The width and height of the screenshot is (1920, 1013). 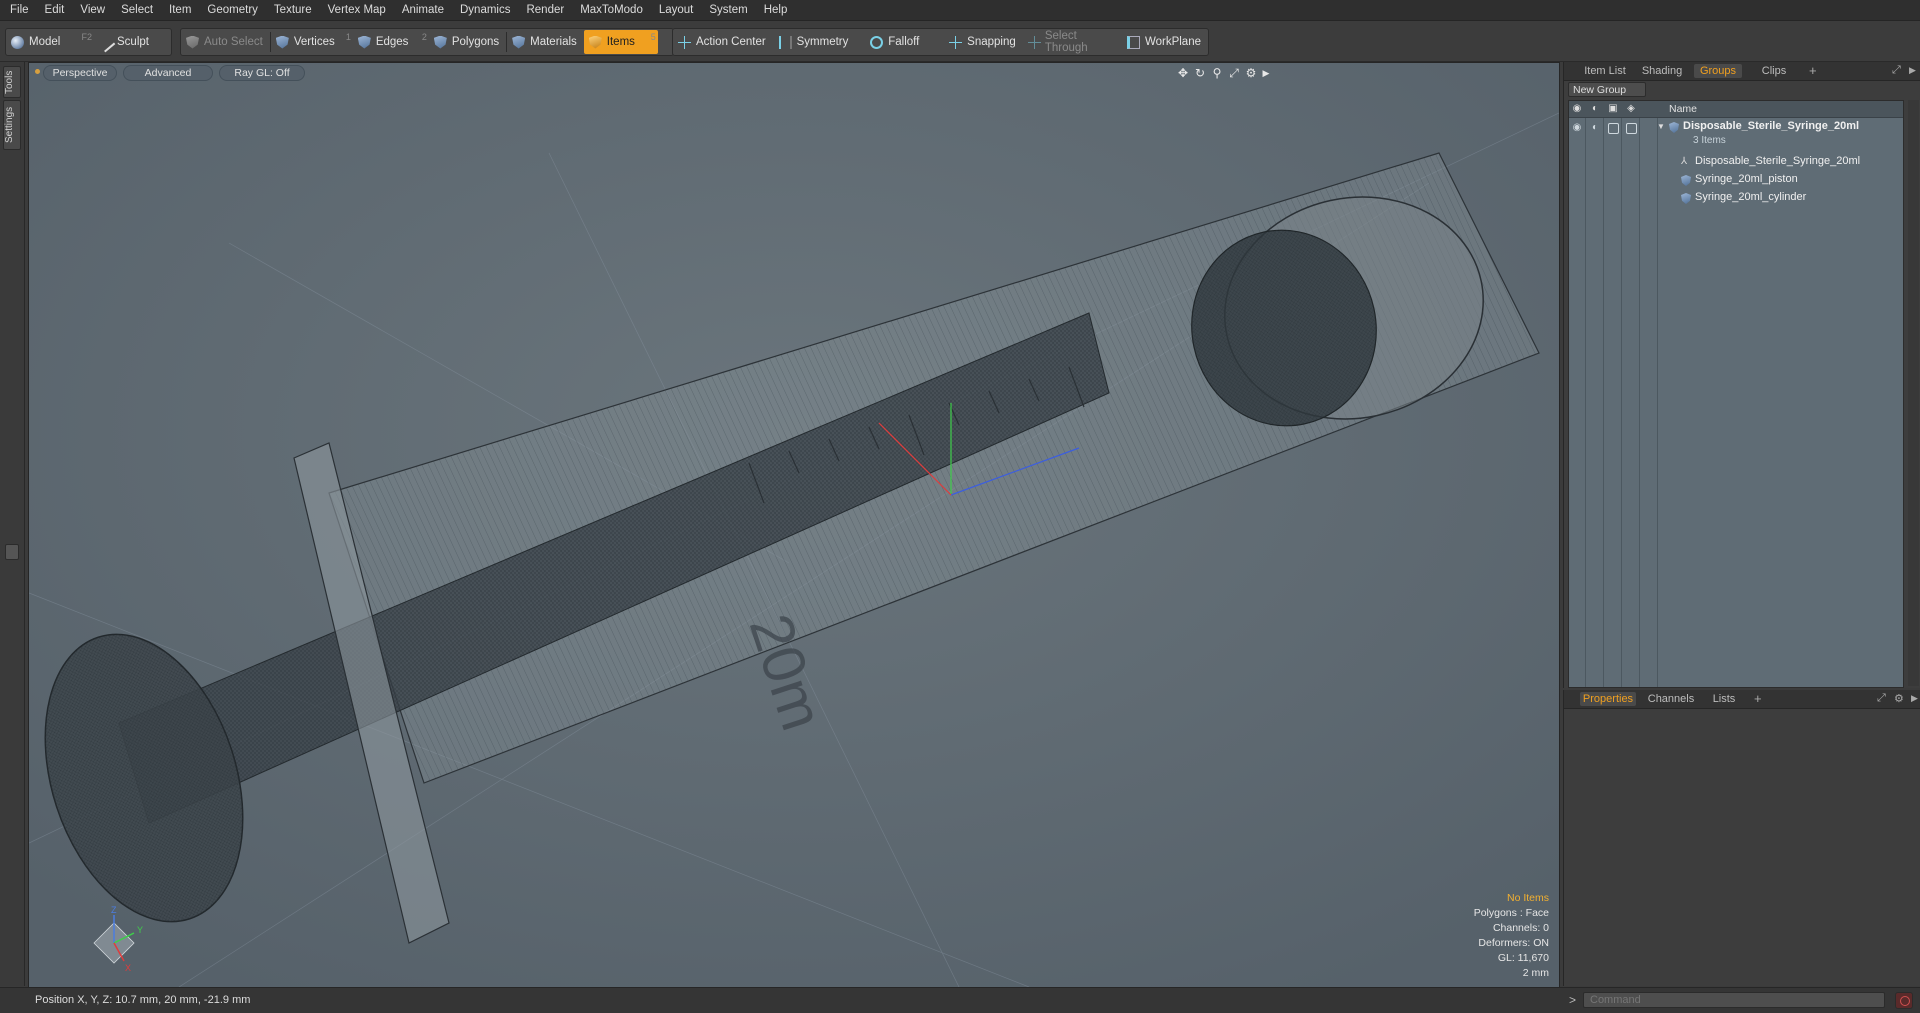 What do you see at coordinates (50, 42) in the screenshot?
I see `model-button: Model F2` at bounding box center [50, 42].